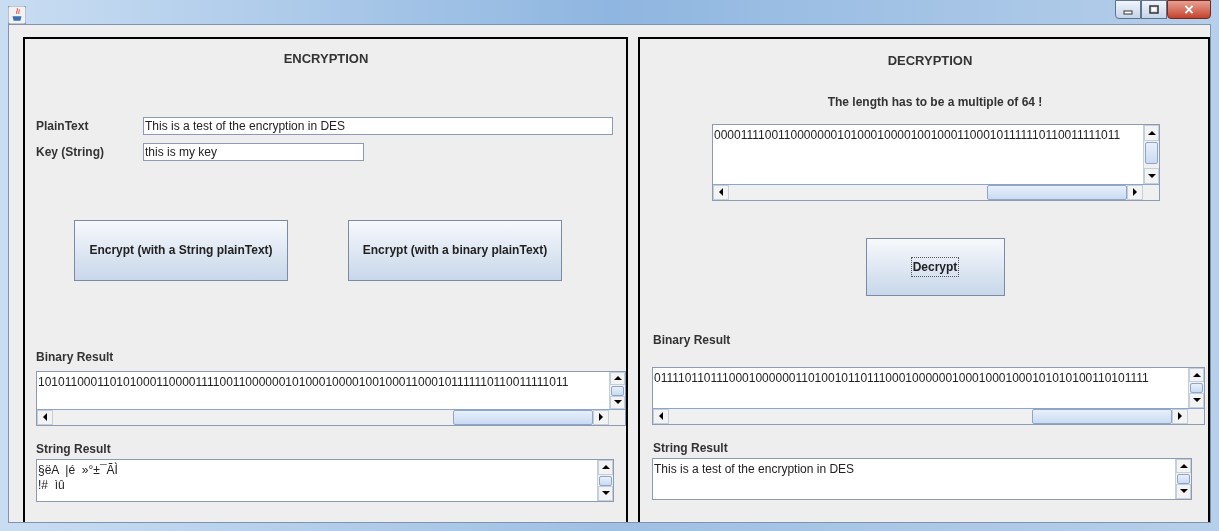  Describe the element at coordinates (63, 126) in the screenshot. I see `field-label: PlainText` at that location.